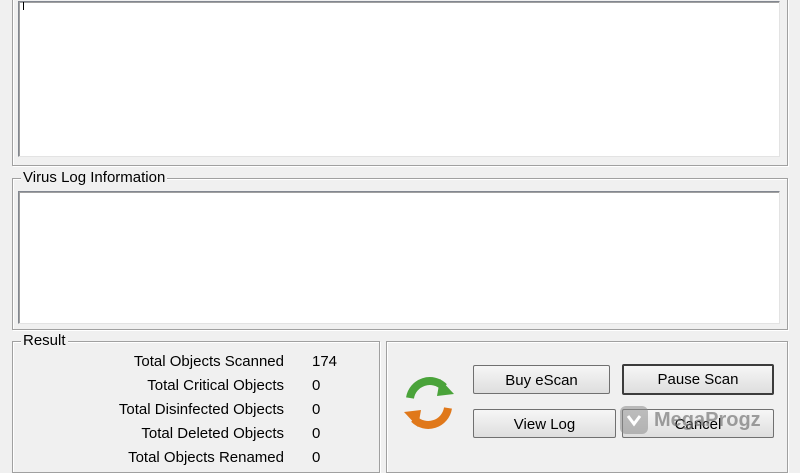 This screenshot has width=800, height=473. Describe the element at coordinates (94, 178) in the screenshot. I see `virus-log-legend: Virus Log Information` at that location.